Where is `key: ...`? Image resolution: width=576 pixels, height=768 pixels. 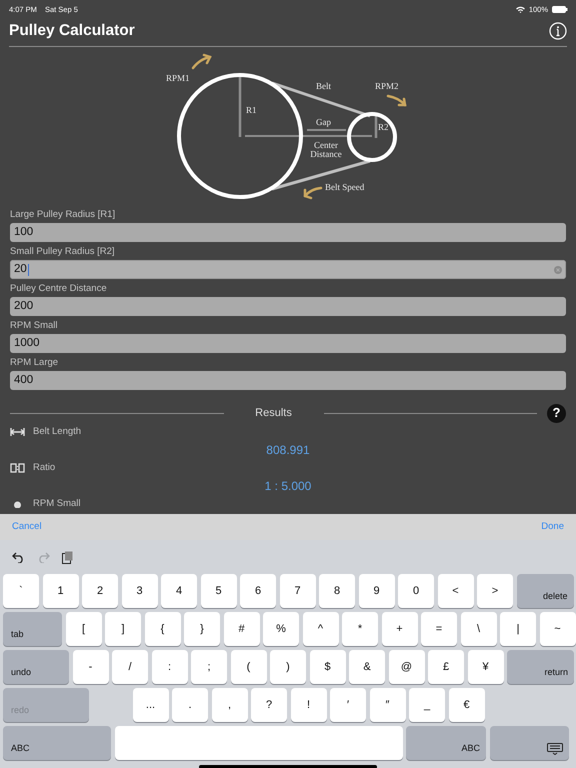 key: ... is located at coordinates (150, 705).